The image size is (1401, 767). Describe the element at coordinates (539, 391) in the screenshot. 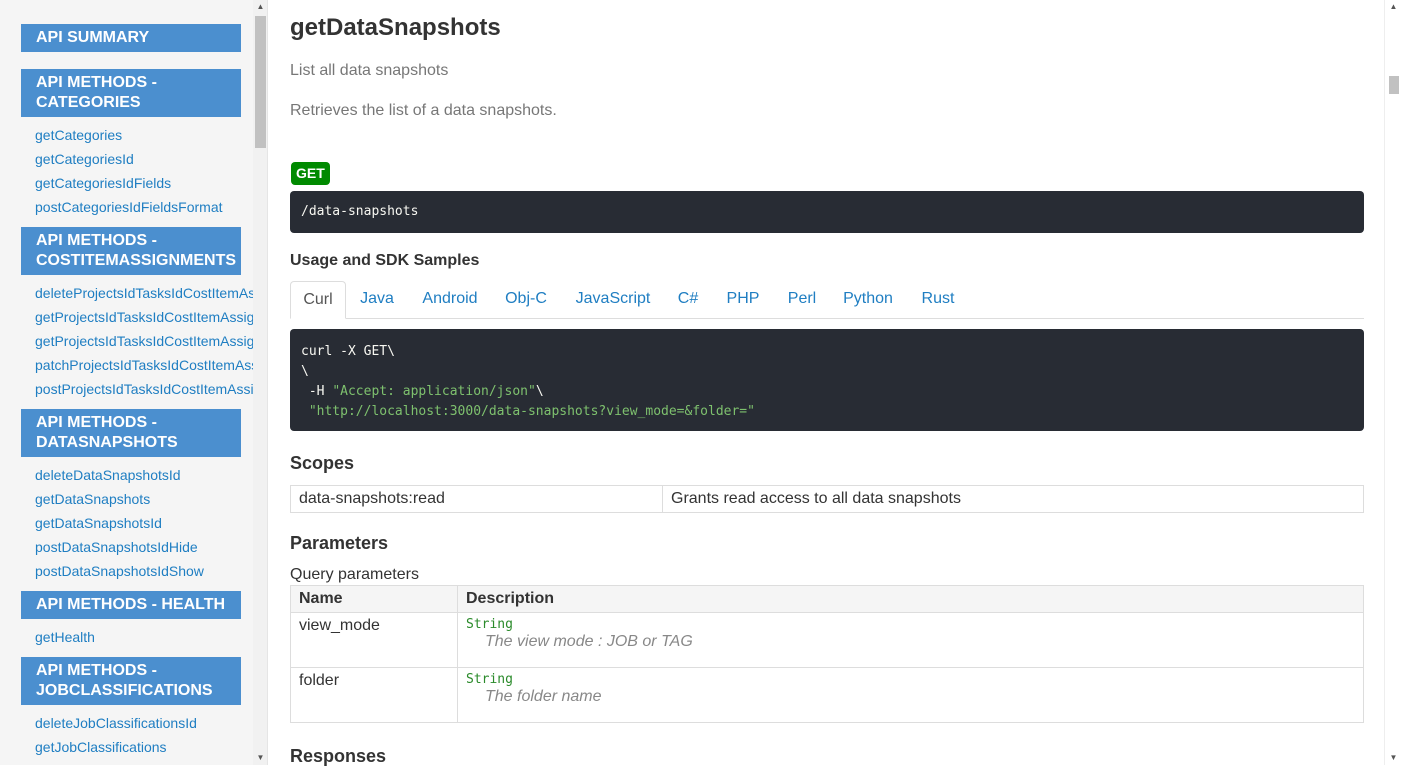

I see `code-line-part: \` at that location.